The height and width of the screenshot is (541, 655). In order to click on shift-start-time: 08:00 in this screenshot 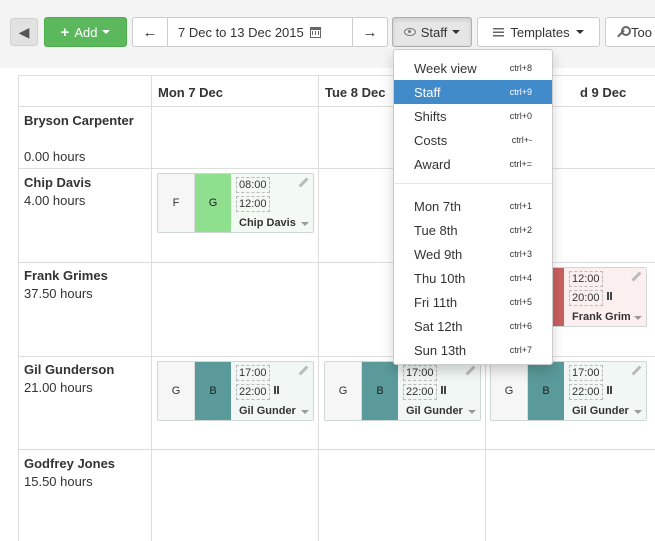, I will do `click(253, 185)`.